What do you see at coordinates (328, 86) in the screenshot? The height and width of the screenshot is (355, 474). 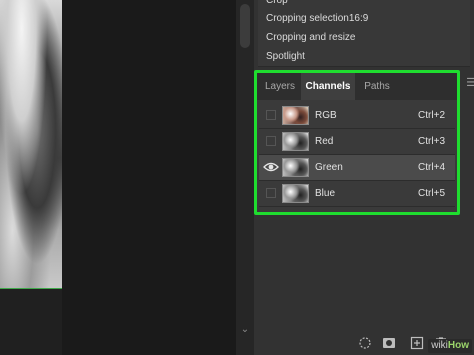 I see `tab-channels: Channels` at bounding box center [328, 86].